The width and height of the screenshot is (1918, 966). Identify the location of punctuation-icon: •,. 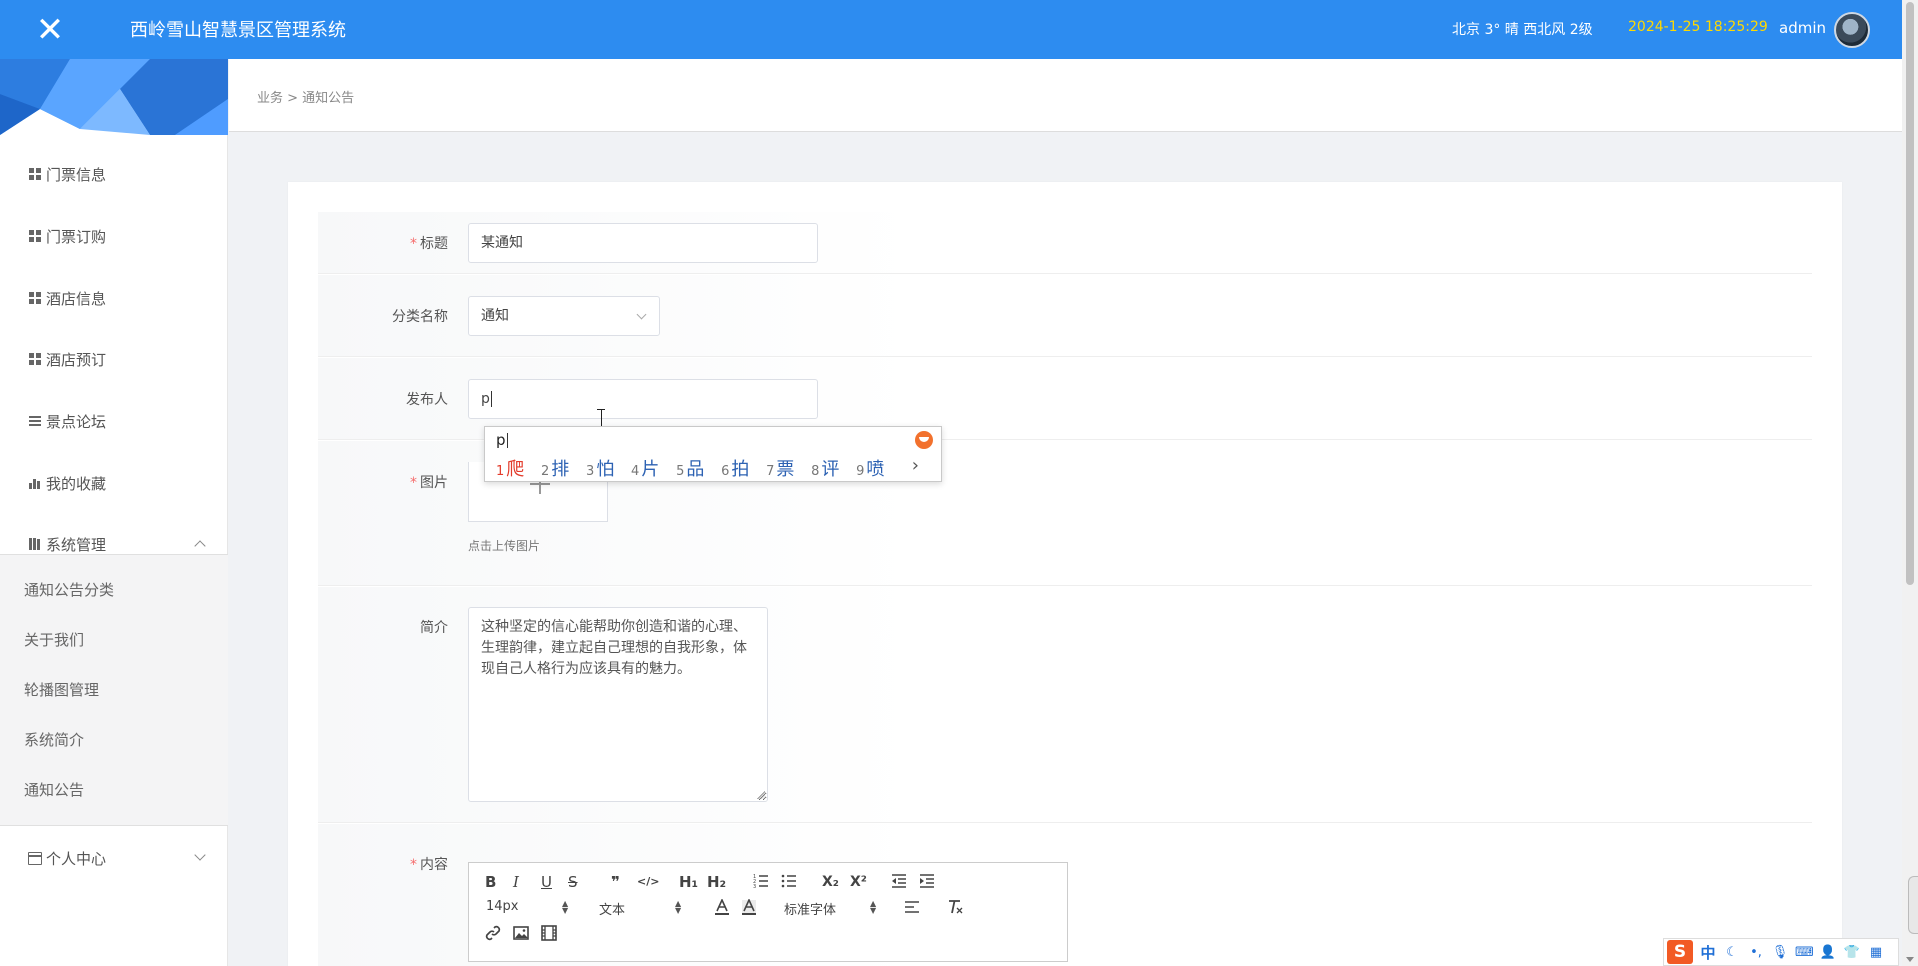
(1756, 952).